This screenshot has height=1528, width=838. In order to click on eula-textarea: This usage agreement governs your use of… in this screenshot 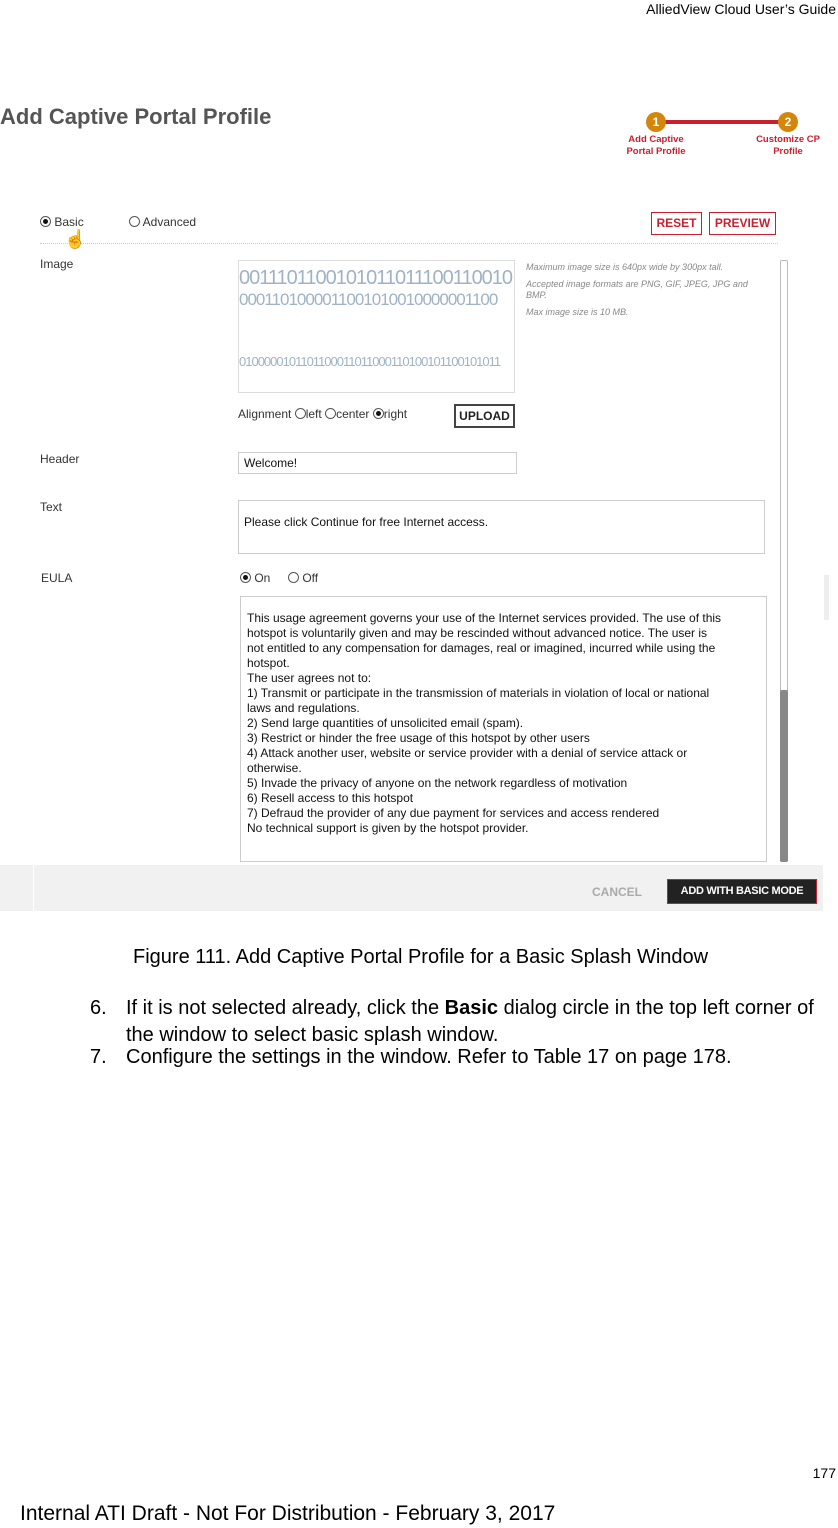, I will do `click(503, 729)`.